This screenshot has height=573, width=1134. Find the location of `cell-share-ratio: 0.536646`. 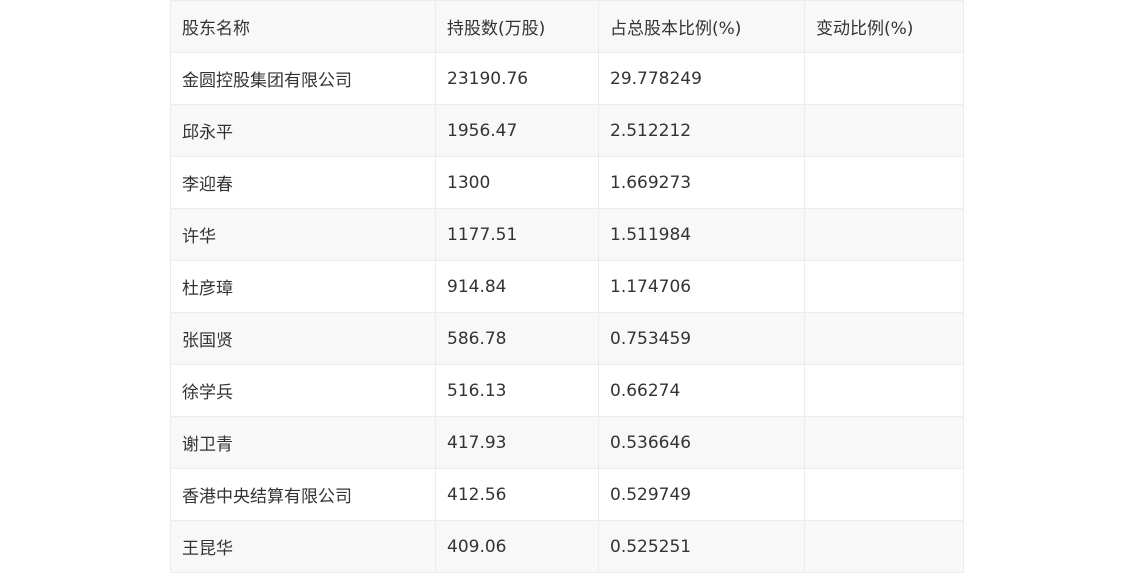

cell-share-ratio: 0.536646 is located at coordinates (701, 442).